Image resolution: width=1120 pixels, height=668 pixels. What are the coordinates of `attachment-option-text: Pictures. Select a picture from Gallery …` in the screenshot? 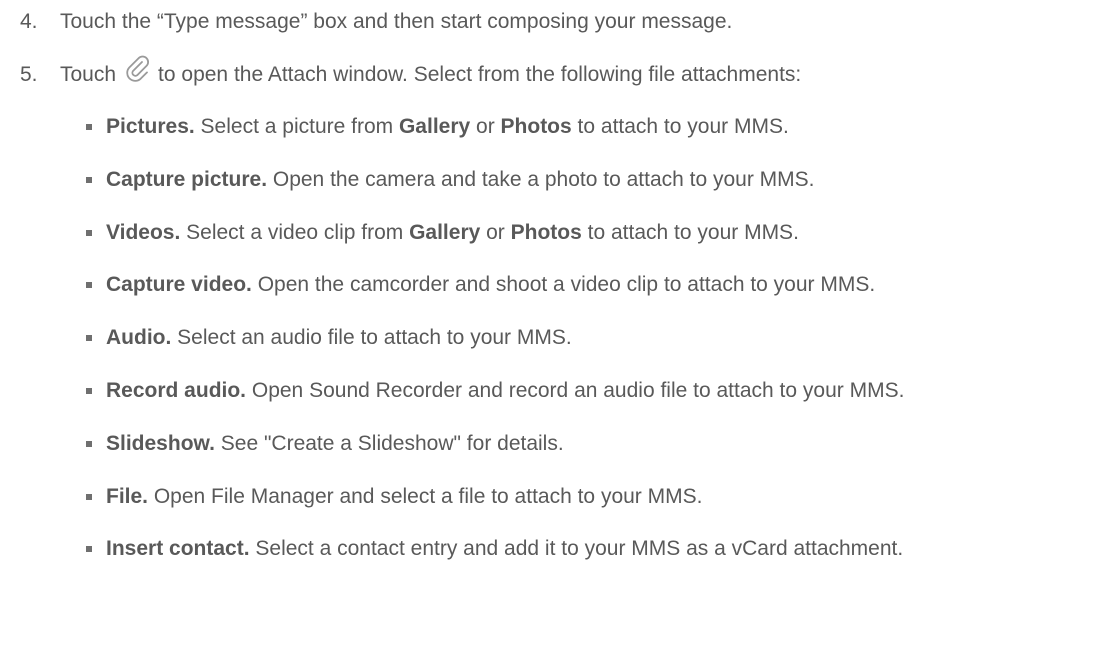 It's located at (447, 127).